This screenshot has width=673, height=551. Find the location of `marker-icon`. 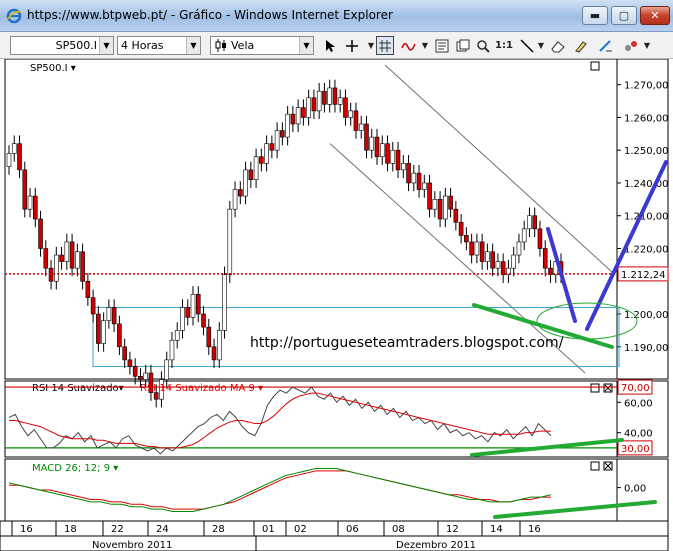

marker-icon is located at coordinates (581, 45).